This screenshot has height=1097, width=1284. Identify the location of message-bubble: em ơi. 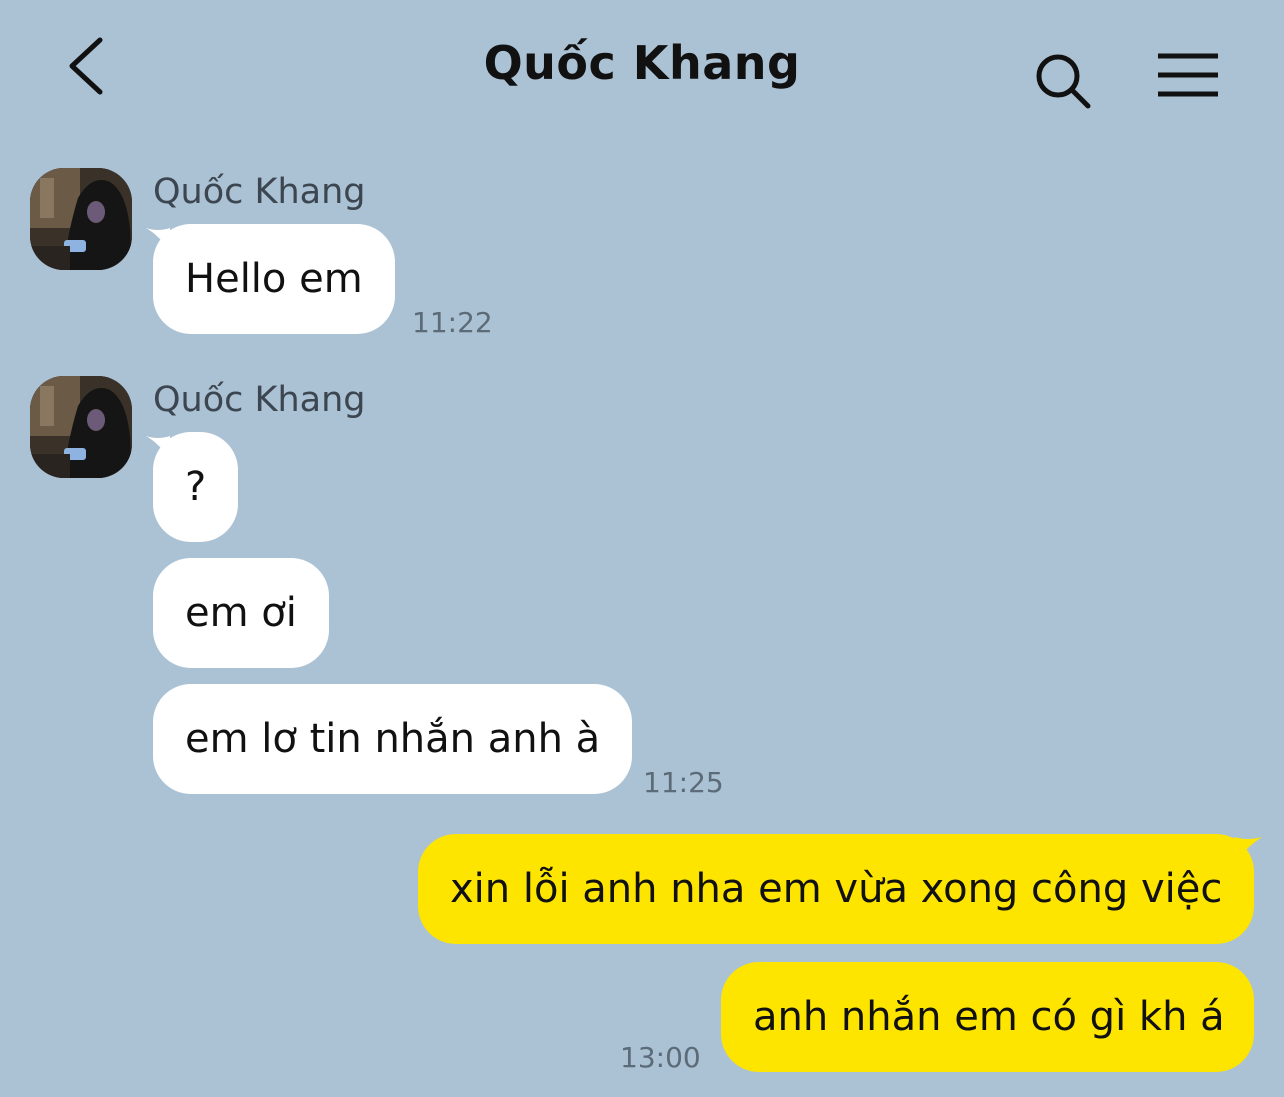
(241, 613).